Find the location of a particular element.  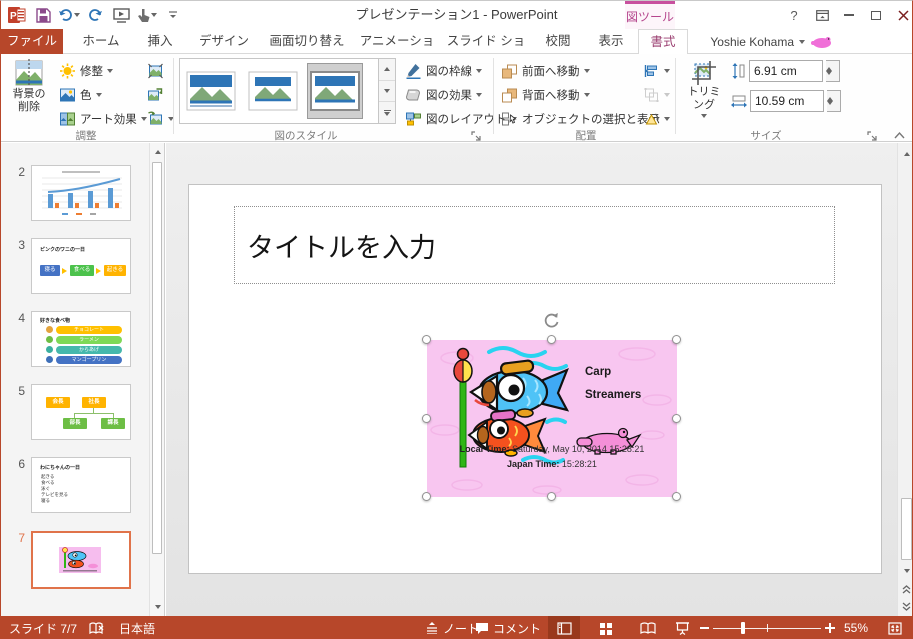

slide-5-thumbnail: 会長 社長 部長 課長 is located at coordinates (81, 412).